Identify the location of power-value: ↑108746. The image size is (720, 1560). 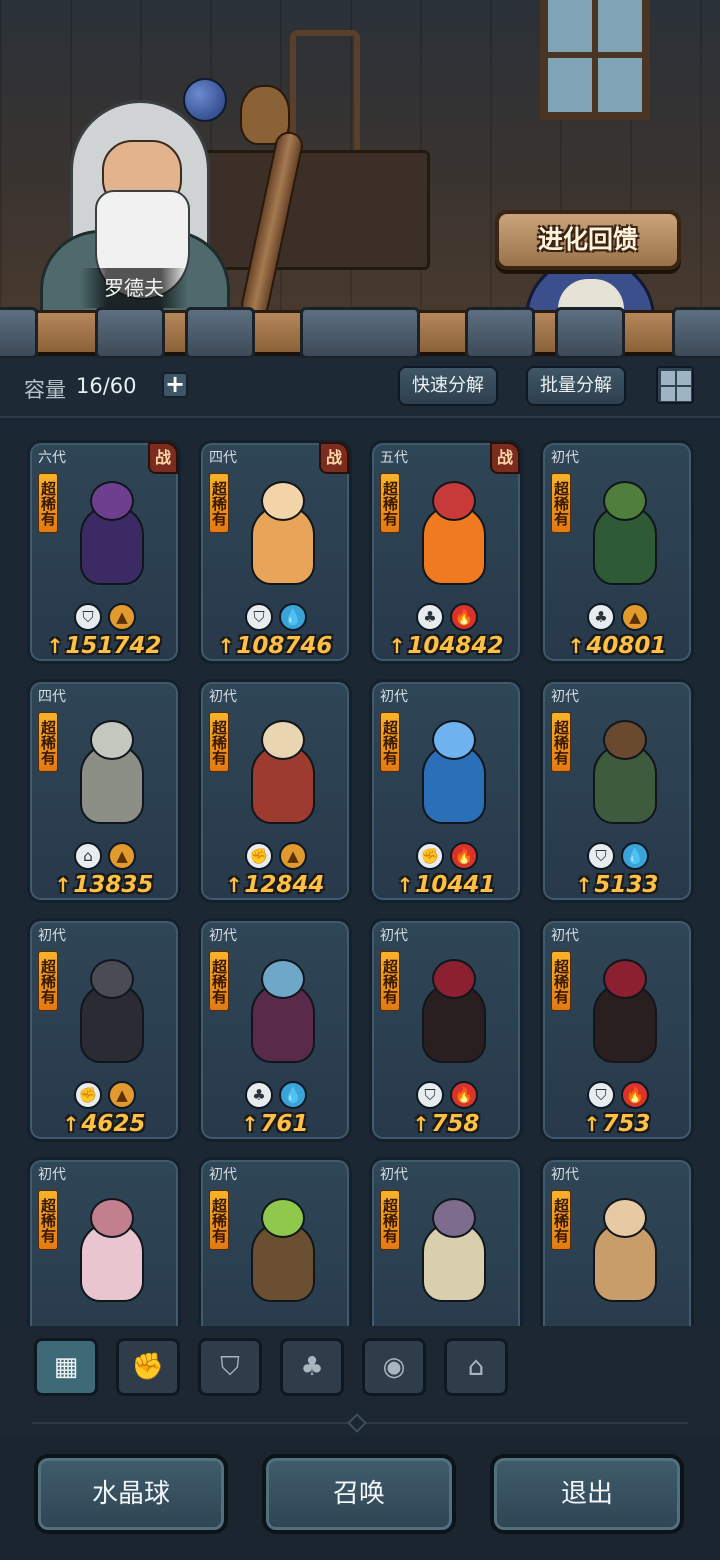
(275, 646).